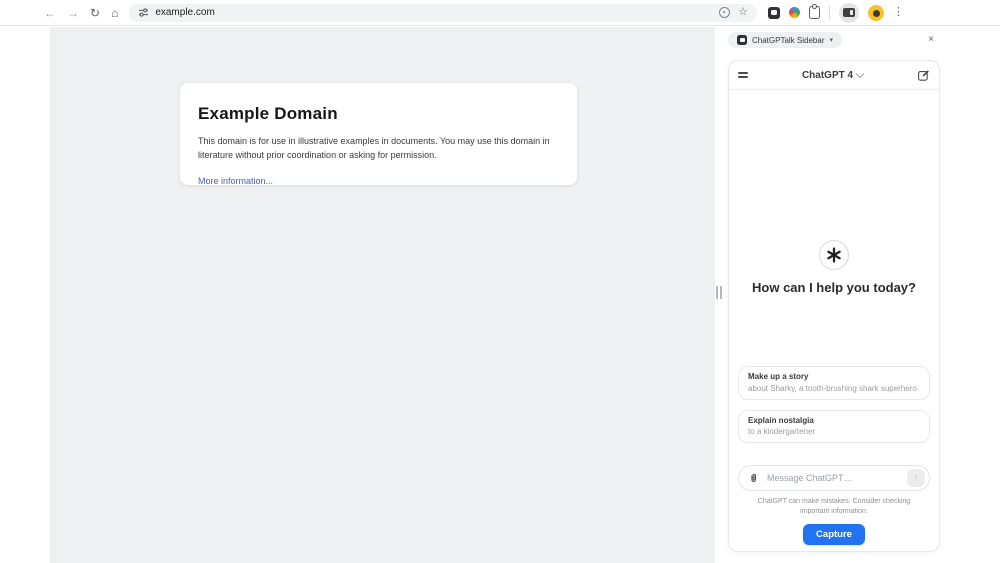 This screenshot has height=563, width=1000. I want to click on extension-name-label: ChatGPTalk Sidebar, so click(788, 40).